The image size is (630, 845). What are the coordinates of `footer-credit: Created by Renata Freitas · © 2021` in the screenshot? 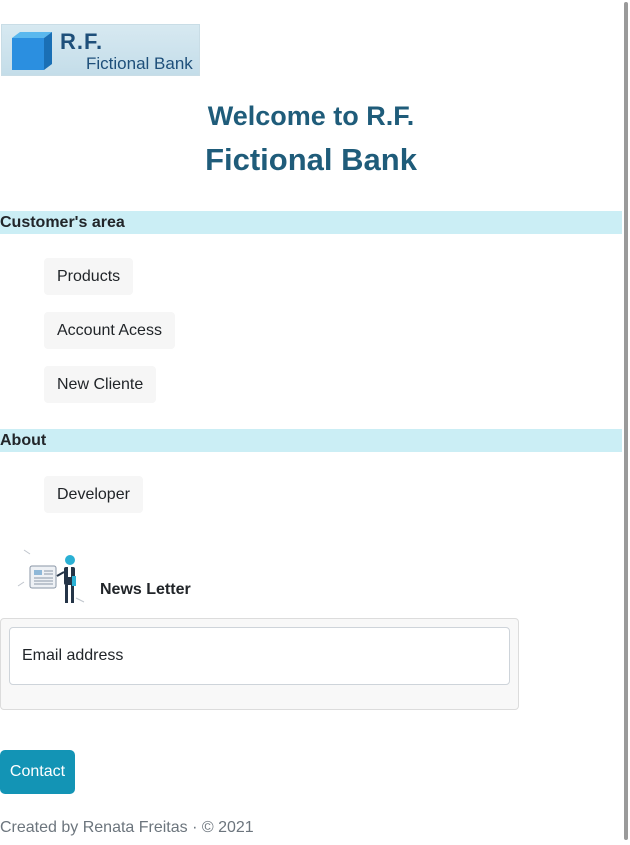 It's located at (127, 827).